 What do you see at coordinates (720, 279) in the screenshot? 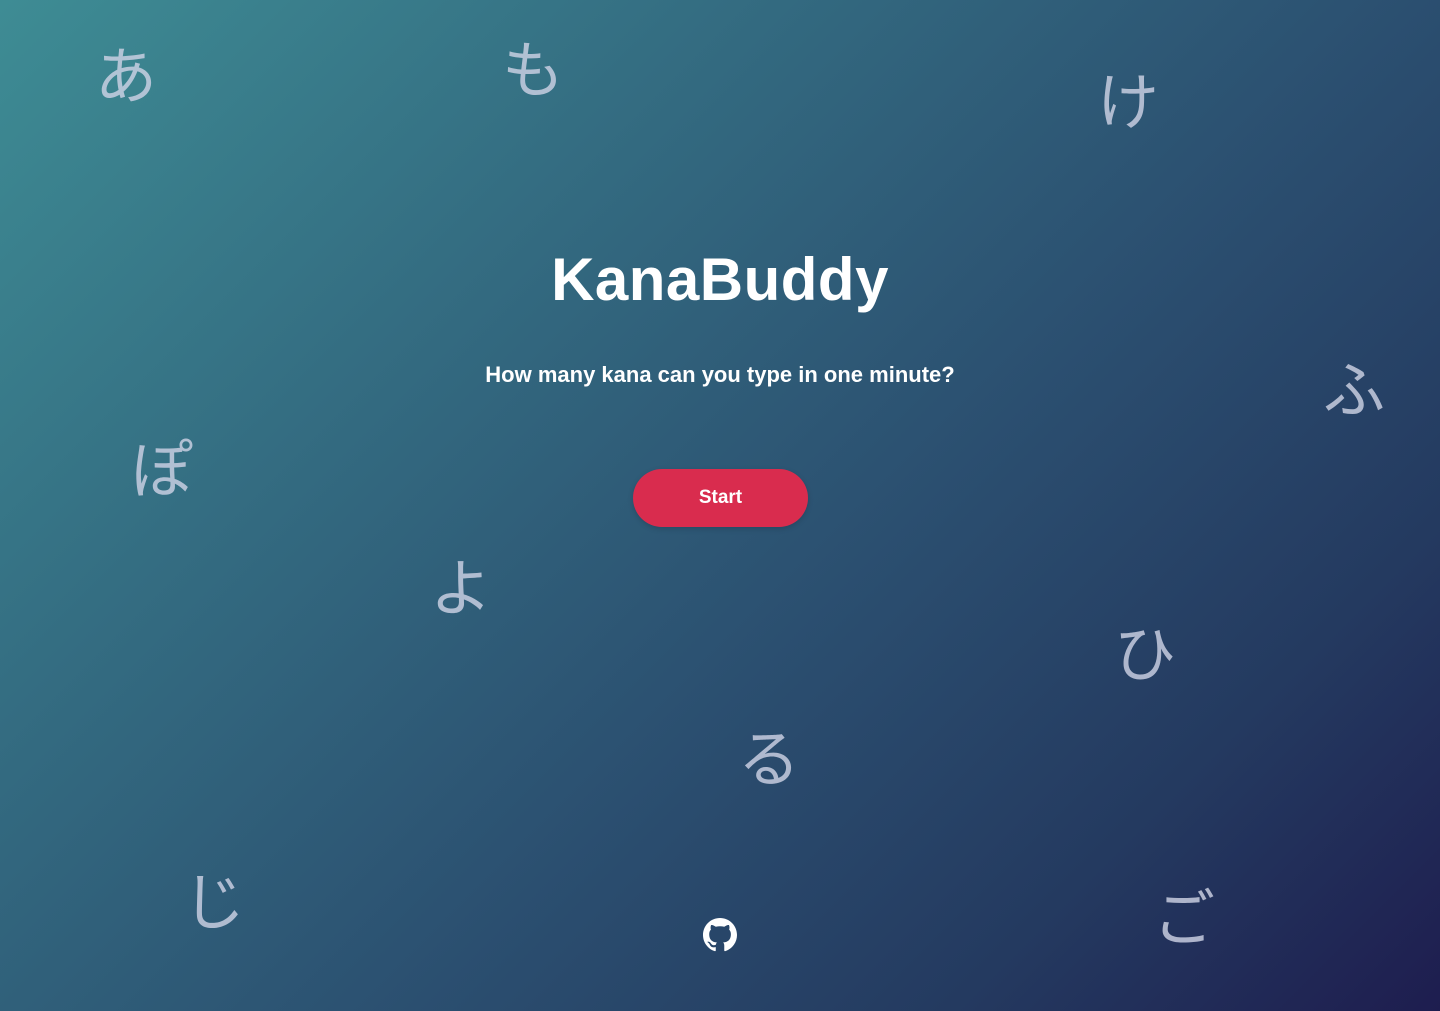
I see `app-title: KanaBuddy` at bounding box center [720, 279].